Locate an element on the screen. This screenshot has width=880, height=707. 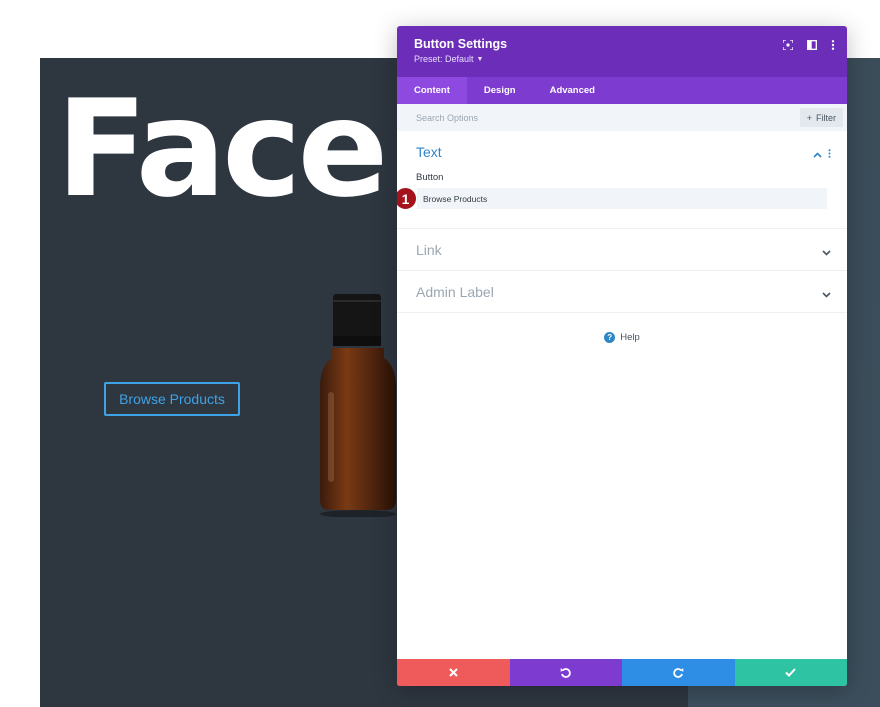
more-vertical-icon is located at coordinates (833, 45).